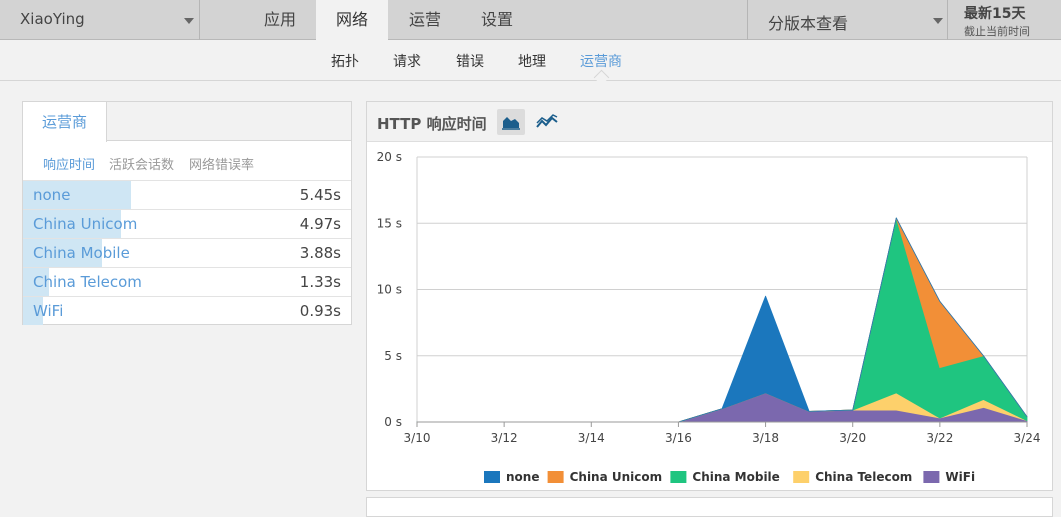  I want to click on metric-response-time: 响应时间, so click(69, 163).